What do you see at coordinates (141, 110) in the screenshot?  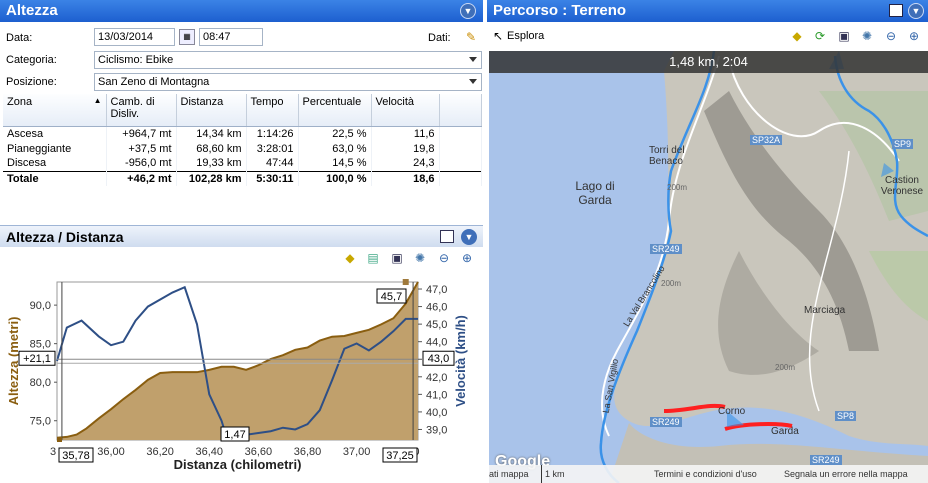 I see `col-dislivello: Camb. di Disliv.` at bounding box center [141, 110].